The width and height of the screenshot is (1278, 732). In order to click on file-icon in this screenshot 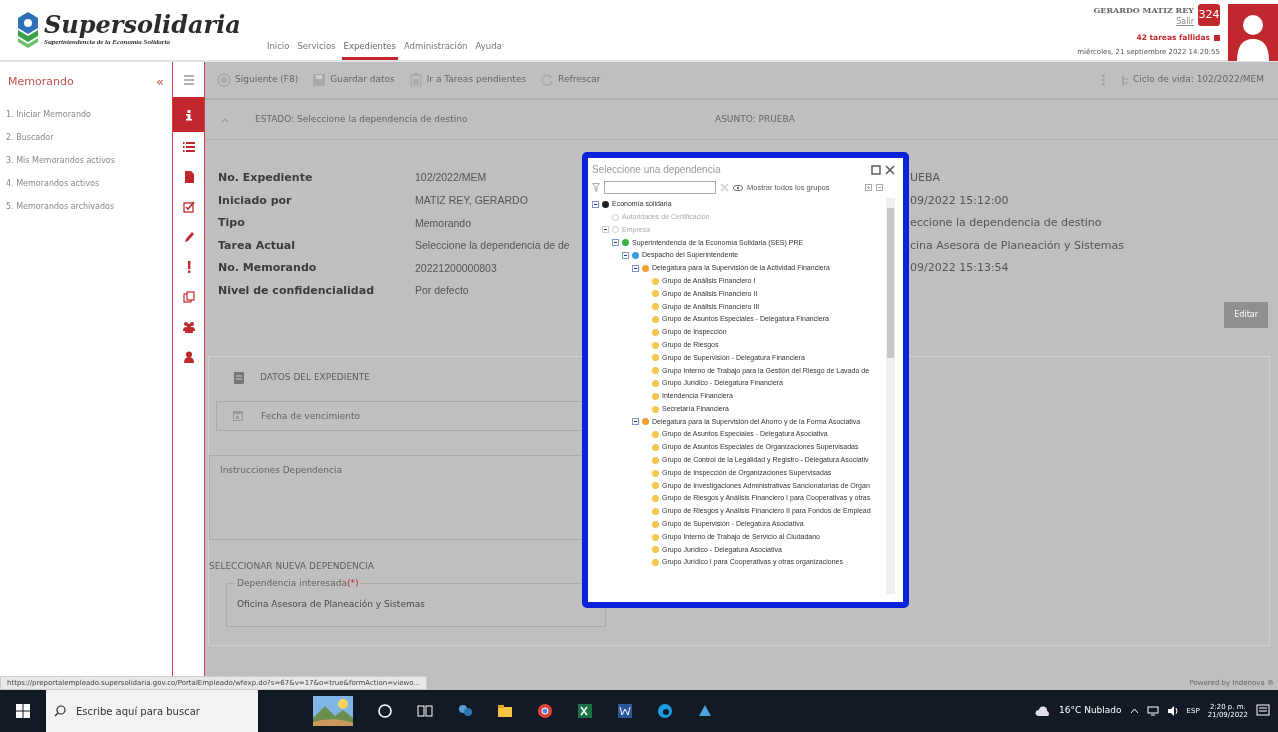, I will do `click(188, 177)`.